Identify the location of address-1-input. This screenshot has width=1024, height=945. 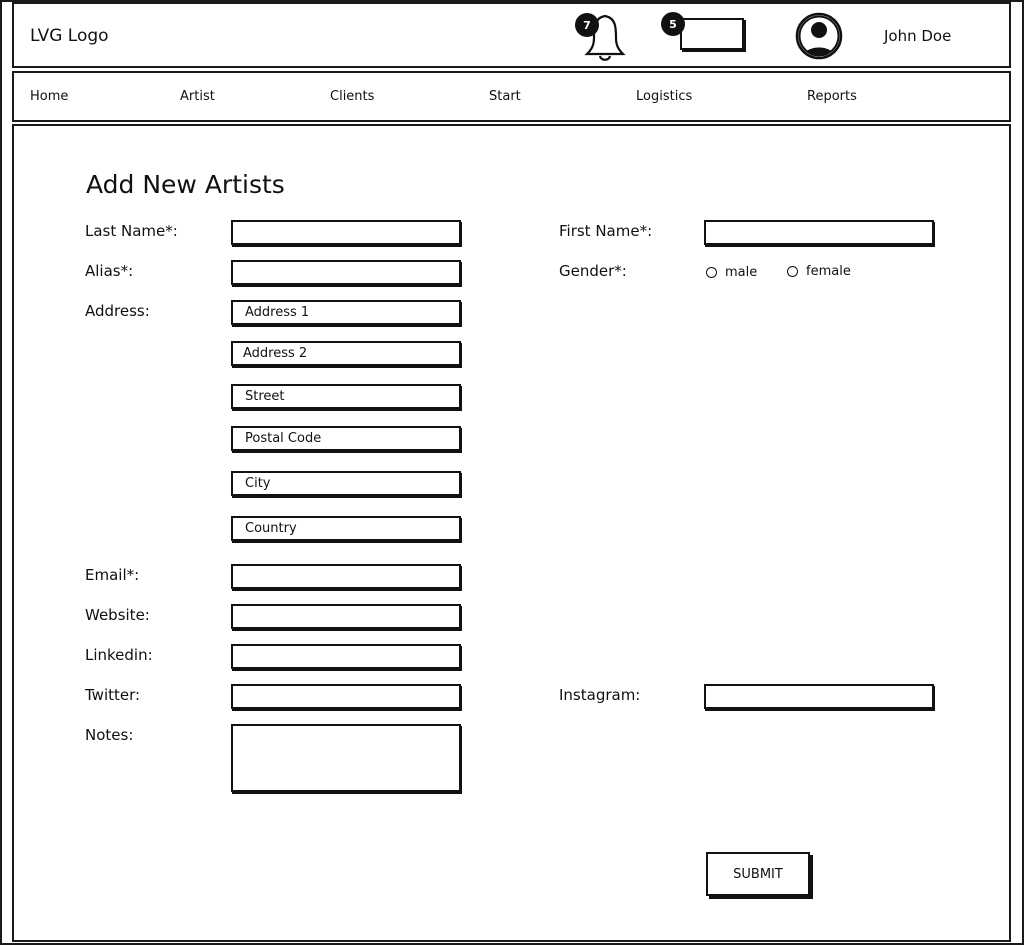
(346, 312).